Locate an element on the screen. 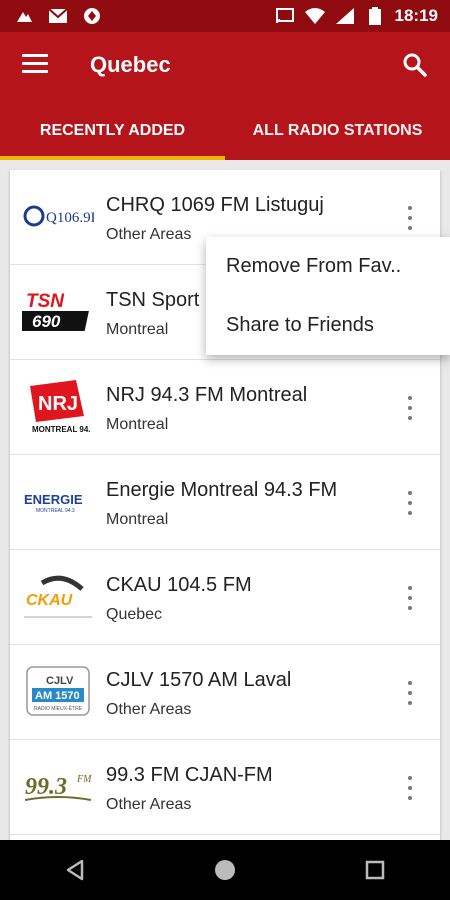 The image size is (450, 900). svg-text: CKAU is located at coordinates (49, 600).